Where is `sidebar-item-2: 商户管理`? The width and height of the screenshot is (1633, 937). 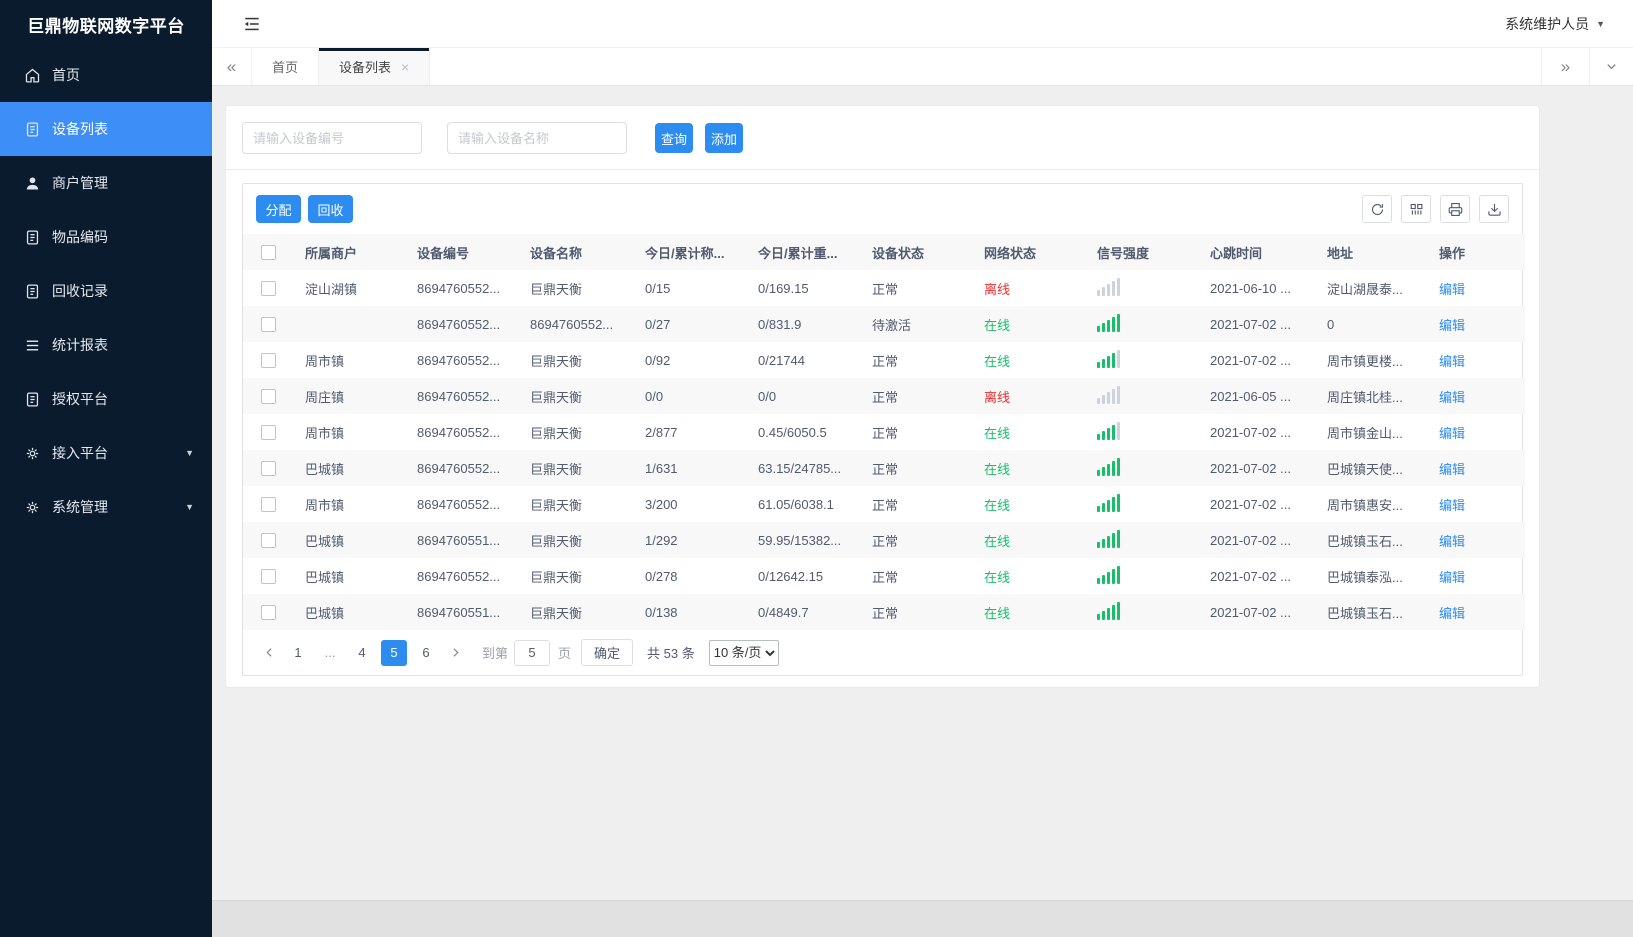
sidebar-item-2: 商户管理 is located at coordinates (106, 183).